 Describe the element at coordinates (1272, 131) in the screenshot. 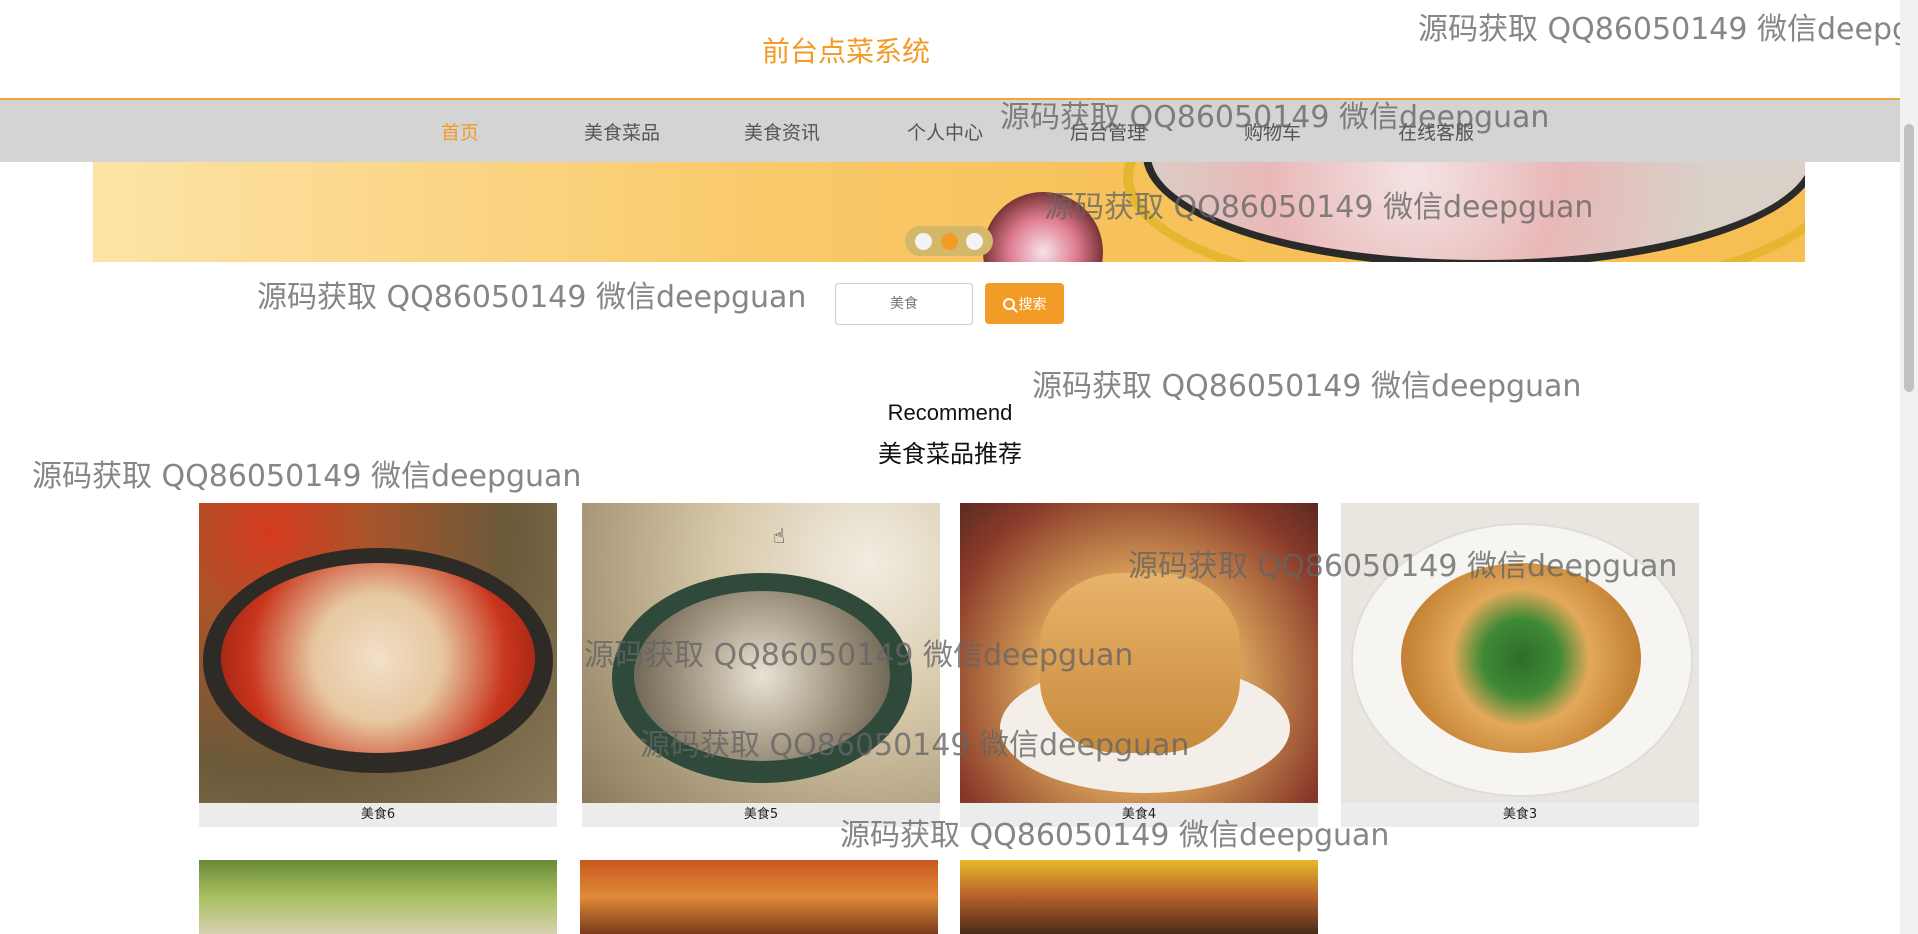

I see `nav-item-cart: 购物车` at that location.